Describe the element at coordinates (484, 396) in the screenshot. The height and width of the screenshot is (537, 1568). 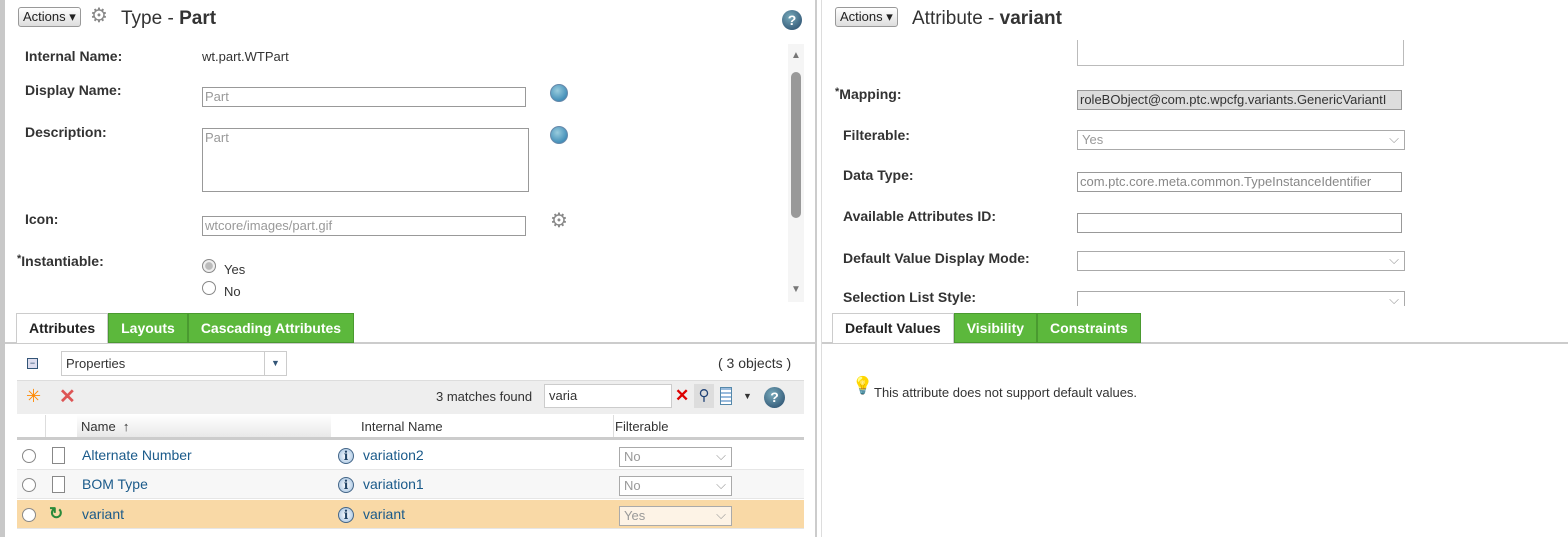
I see `matches-found: 3 matches found` at that location.